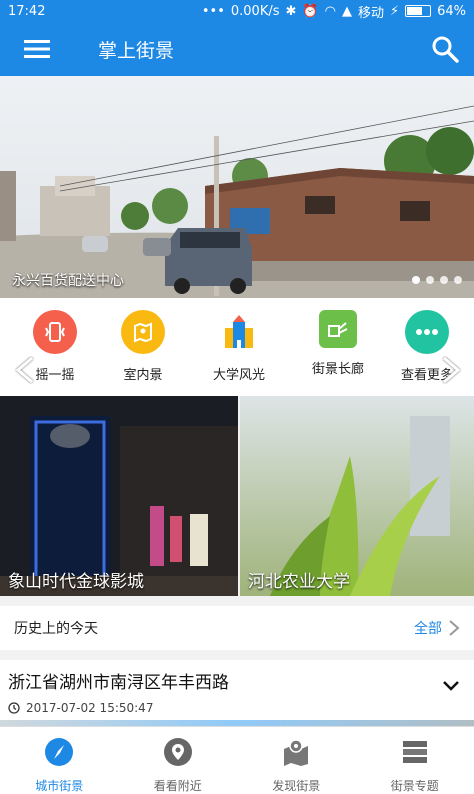  What do you see at coordinates (239, 332) in the screenshot?
I see `university-icon` at bounding box center [239, 332].